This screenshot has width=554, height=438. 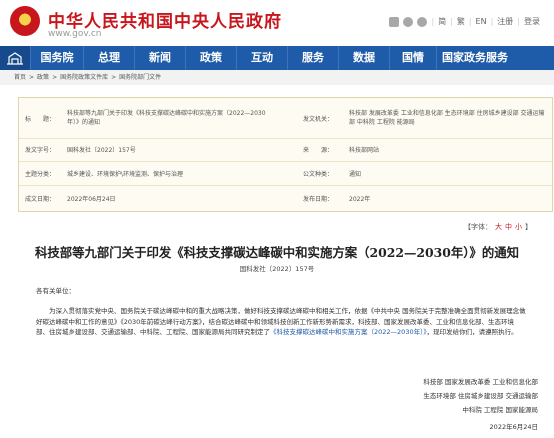 I want to click on meta-published-date-value: 2022年, so click(x=360, y=199).